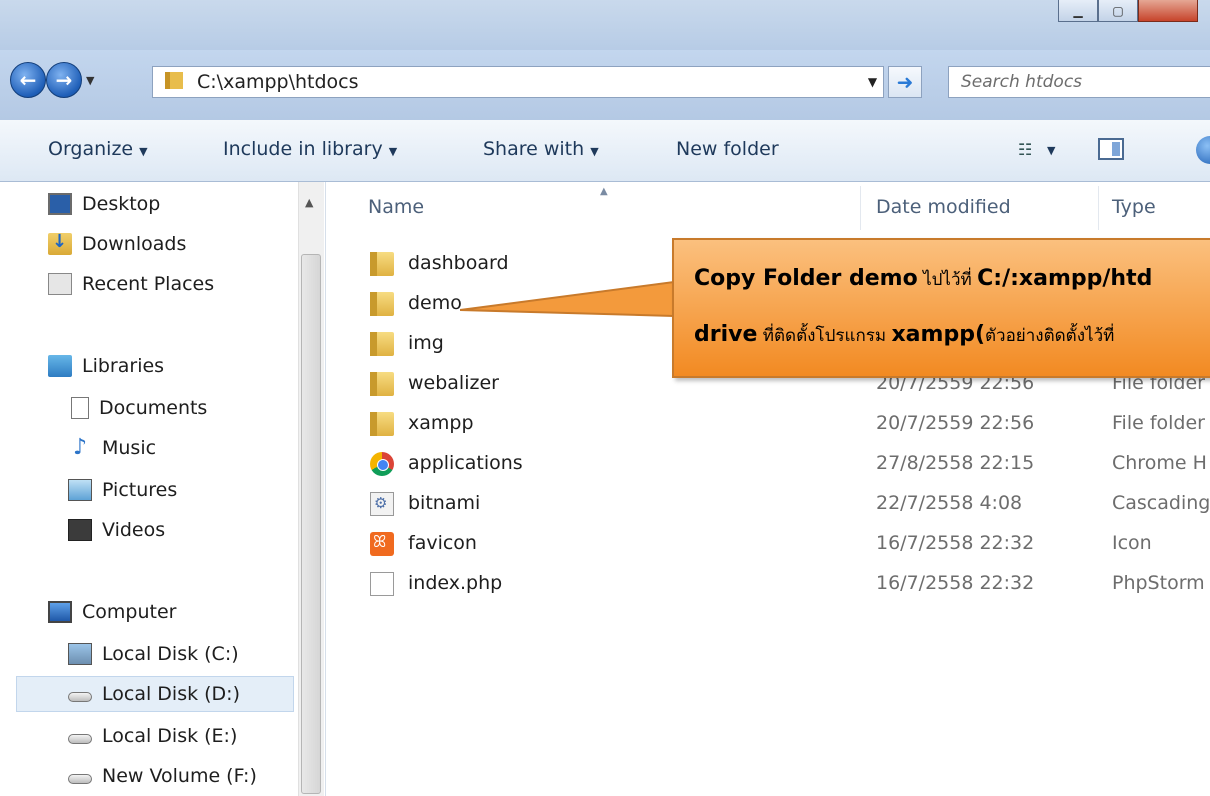  I want to click on nav-item-downloads: Downloads, so click(117, 244).